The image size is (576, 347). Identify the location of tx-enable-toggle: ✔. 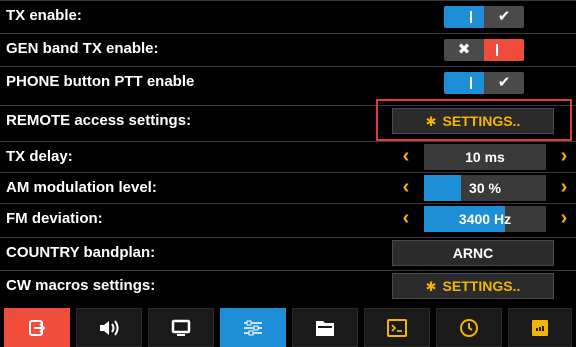
(484, 17).